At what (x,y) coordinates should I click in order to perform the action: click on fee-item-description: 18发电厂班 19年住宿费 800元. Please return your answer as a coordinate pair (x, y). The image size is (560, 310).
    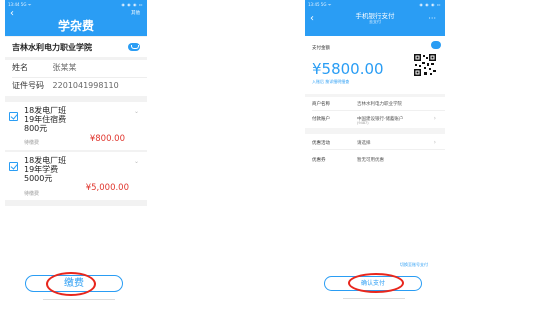
    Looking at the image, I should click on (45, 119).